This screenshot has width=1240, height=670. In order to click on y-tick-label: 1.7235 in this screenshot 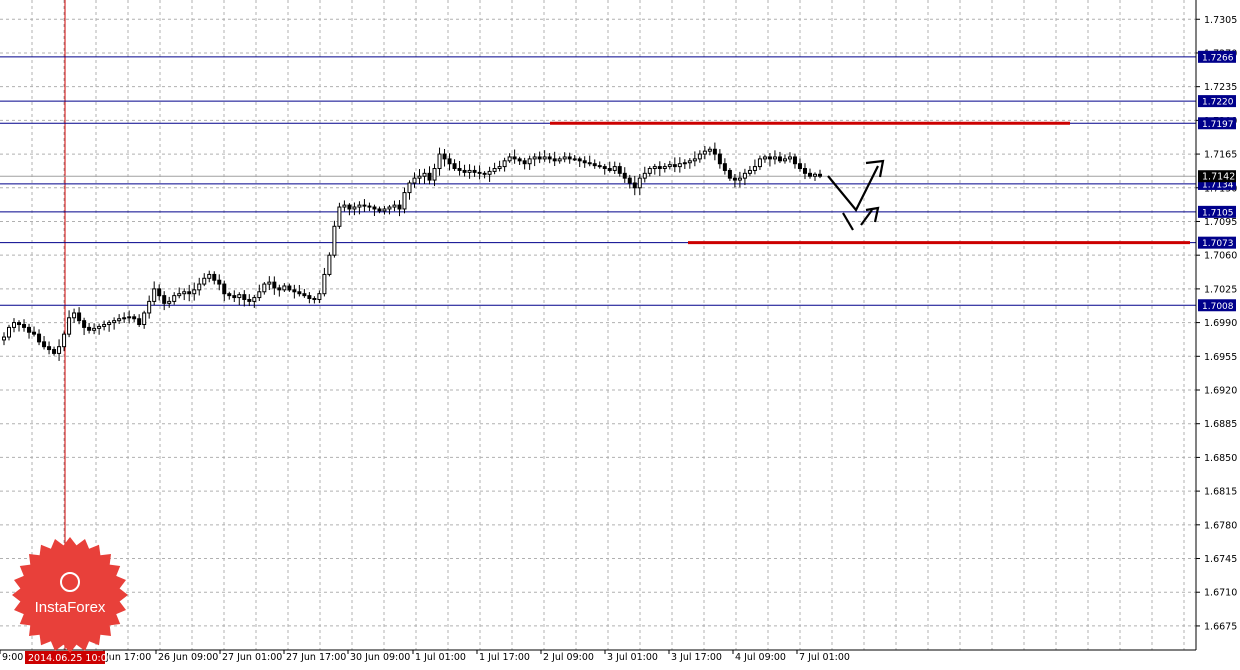, I will do `click(1220, 87)`.